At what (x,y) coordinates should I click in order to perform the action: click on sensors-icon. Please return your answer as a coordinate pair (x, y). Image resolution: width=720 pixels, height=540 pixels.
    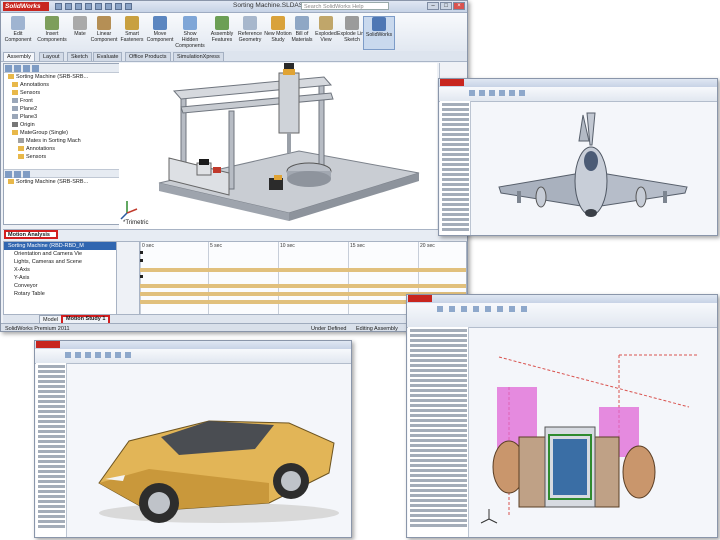
    Looking at the image, I should click on (21, 157).